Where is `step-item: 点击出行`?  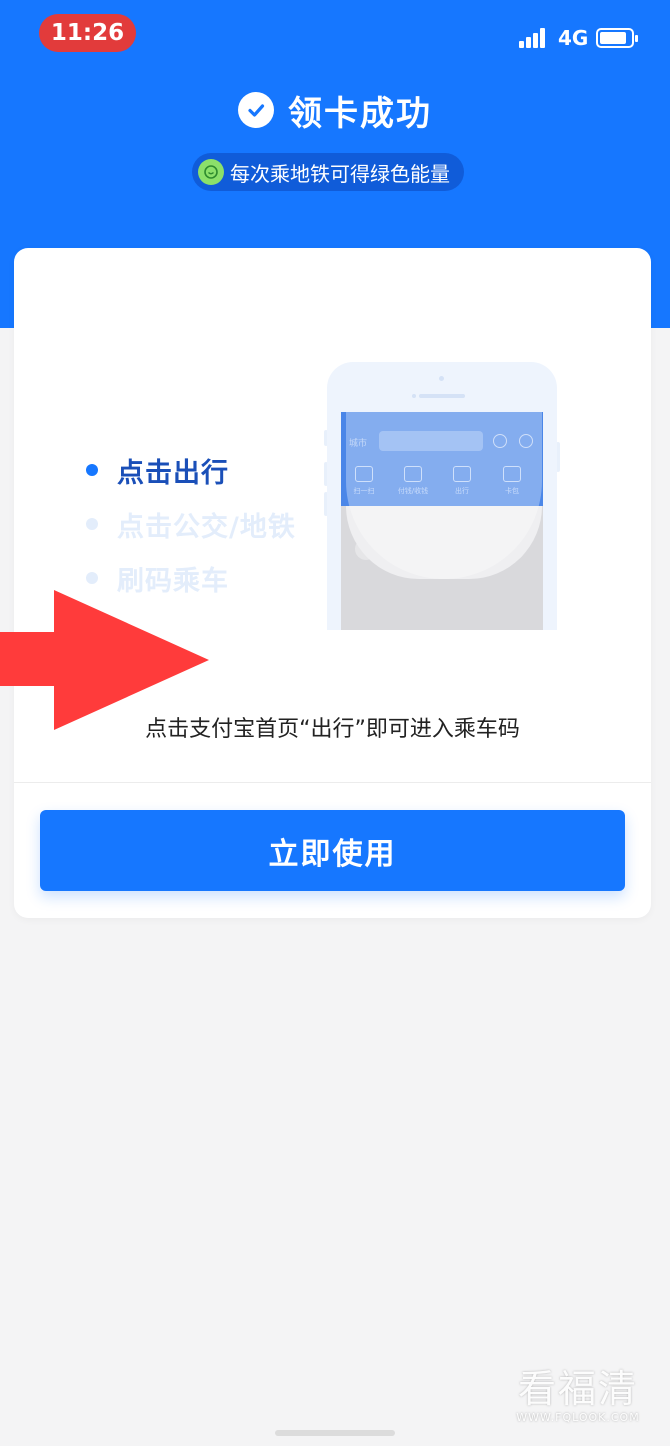 step-item: 点击出行 is located at coordinates (191, 470).